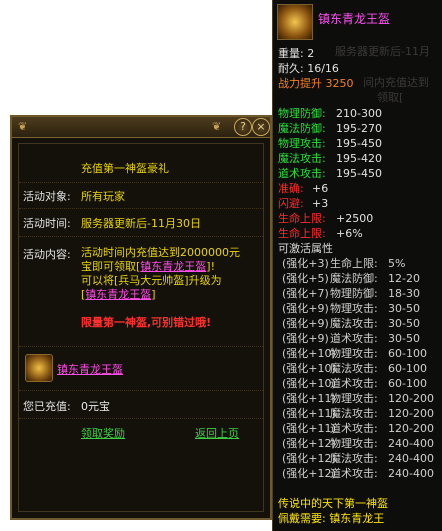 Image resolution: width=442 pixels, height=531 pixels. What do you see at coordinates (359, 128) in the screenshot?
I see `stat-value: 195-270` at bounding box center [359, 128].